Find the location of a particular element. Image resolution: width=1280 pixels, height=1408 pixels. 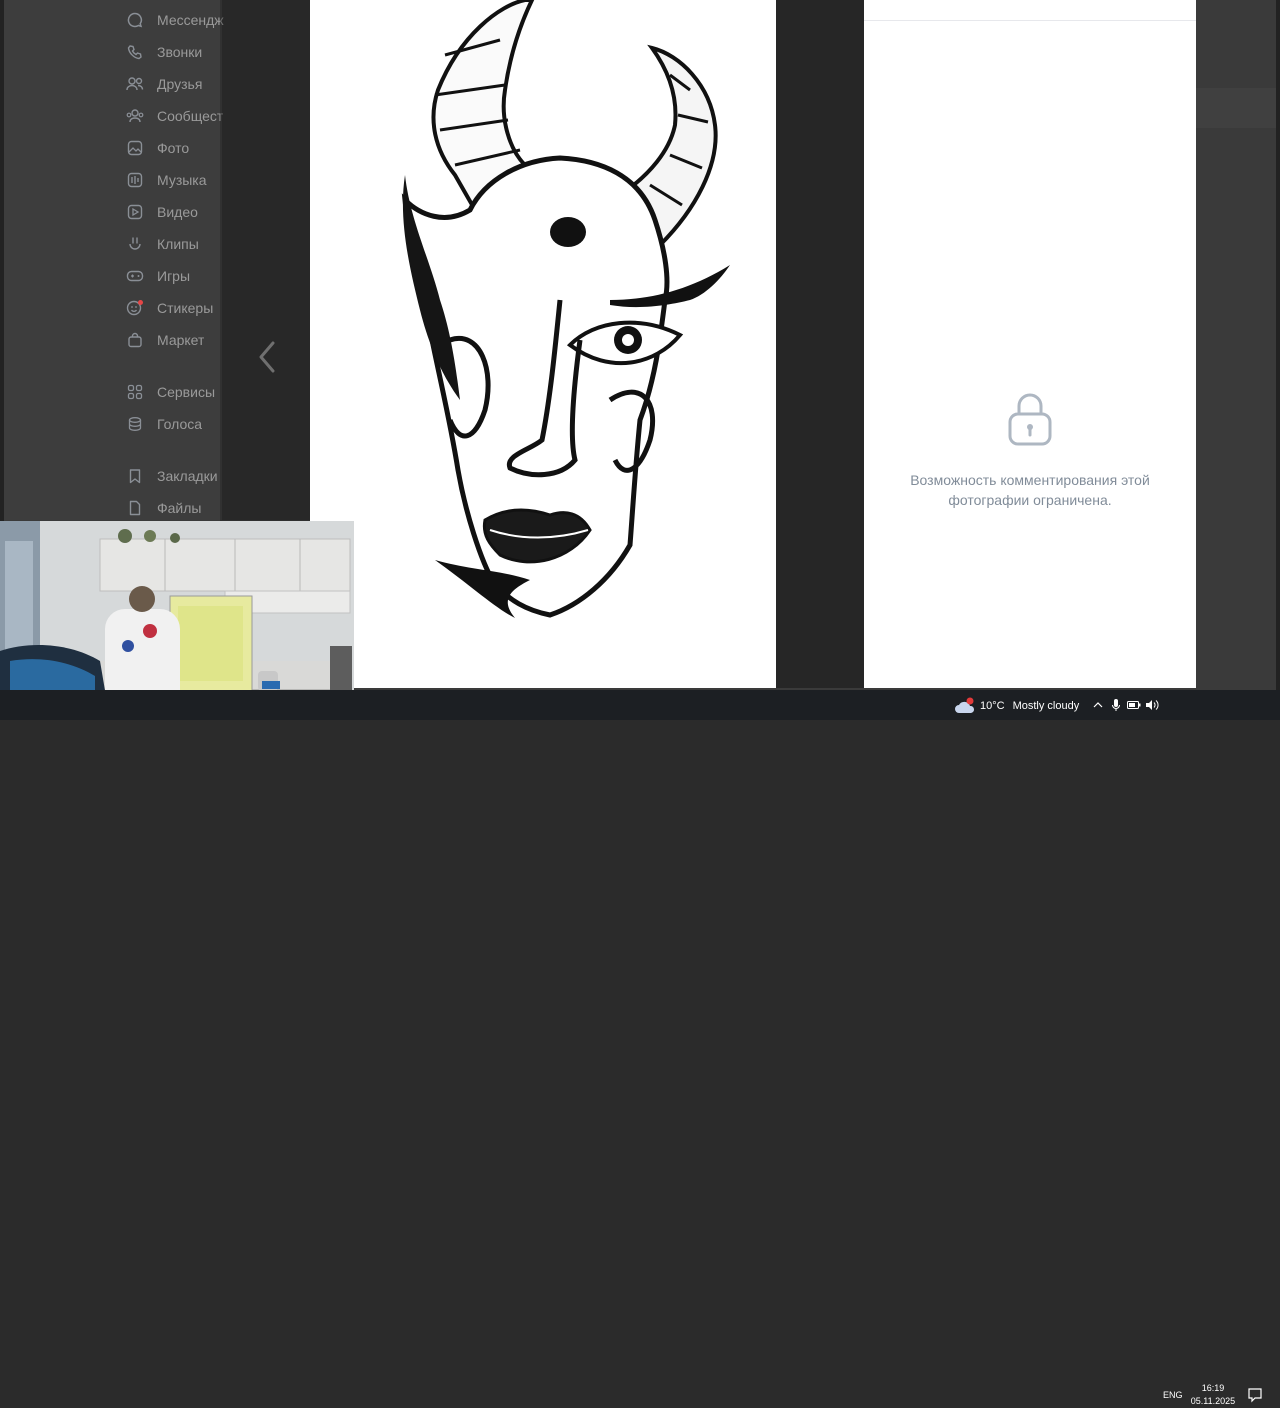

messenger-icon is located at coordinates (135, 20).